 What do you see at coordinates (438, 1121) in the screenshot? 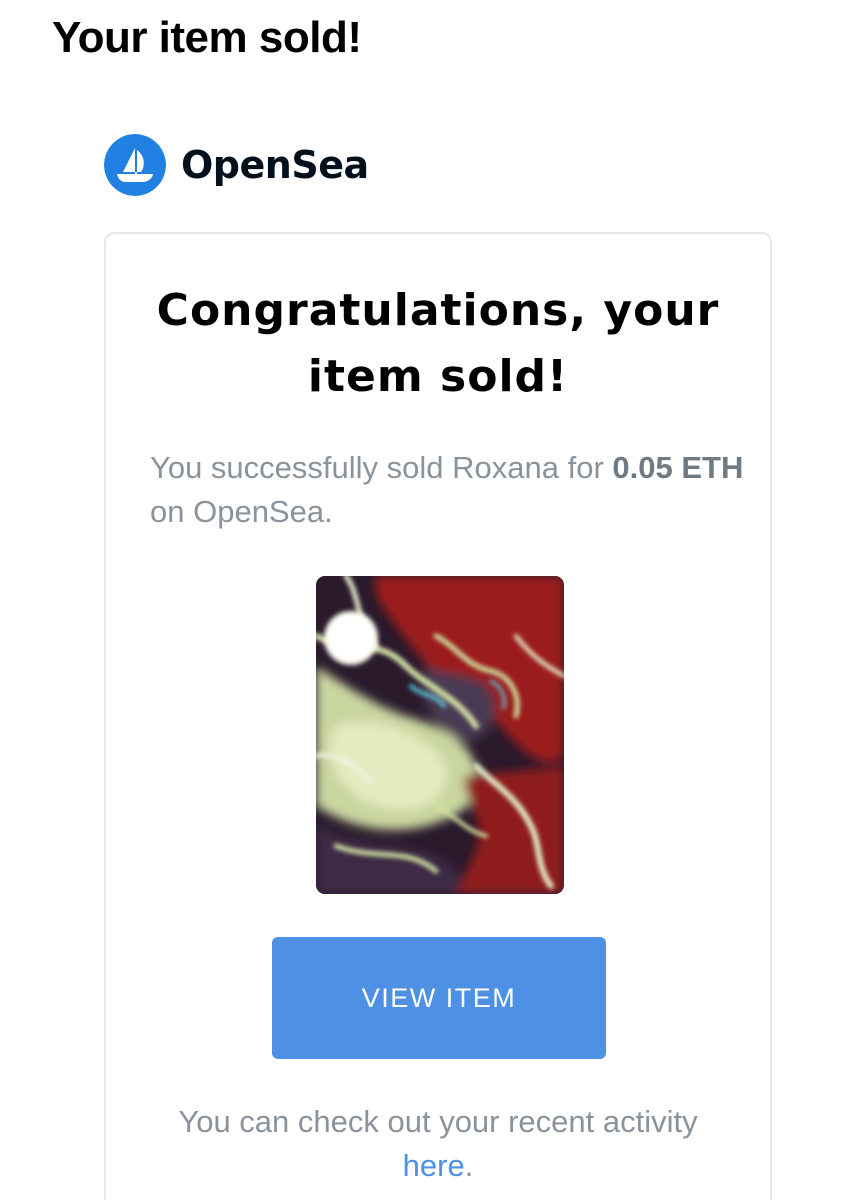
I see `activity-prefix: You can check out your recent activity` at bounding box center [438, 1121].